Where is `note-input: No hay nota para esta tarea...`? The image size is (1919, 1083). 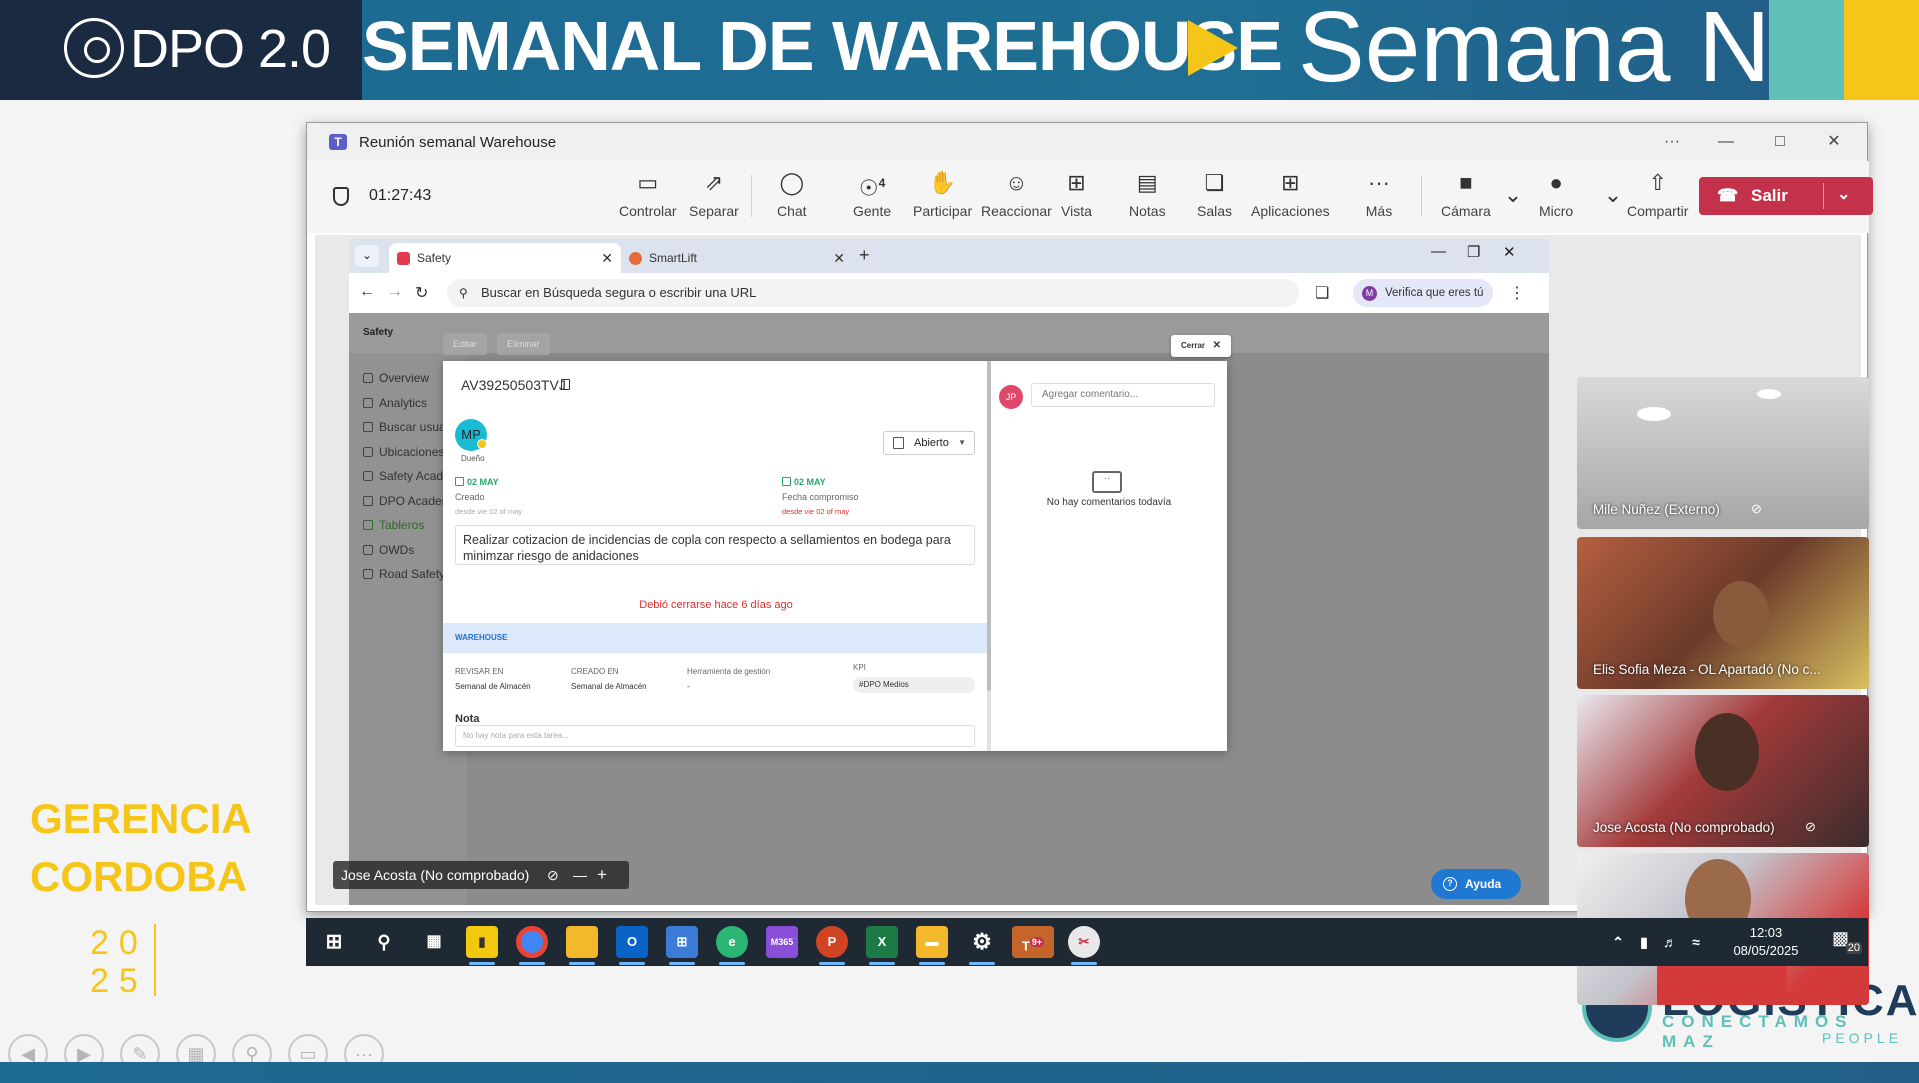 note-input: No hay nota para esta tarea... is located at coordinates (715, 736).